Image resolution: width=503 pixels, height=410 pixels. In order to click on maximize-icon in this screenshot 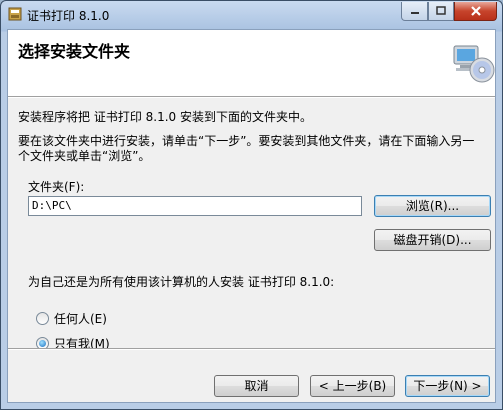, I will do `click(441, 10)`.